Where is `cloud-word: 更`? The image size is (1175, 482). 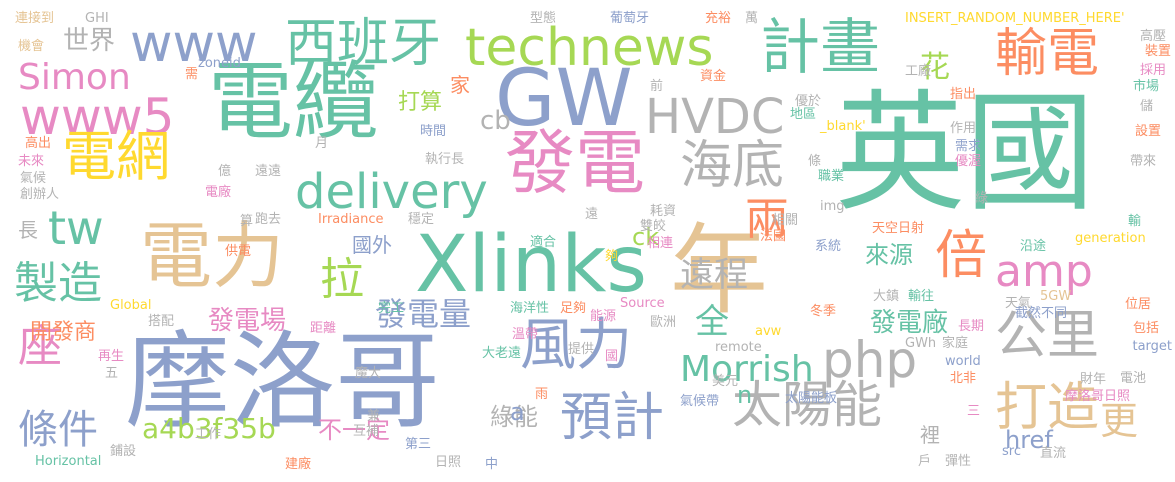
cloud-word: 更 is located at coordinates (1119, 421).